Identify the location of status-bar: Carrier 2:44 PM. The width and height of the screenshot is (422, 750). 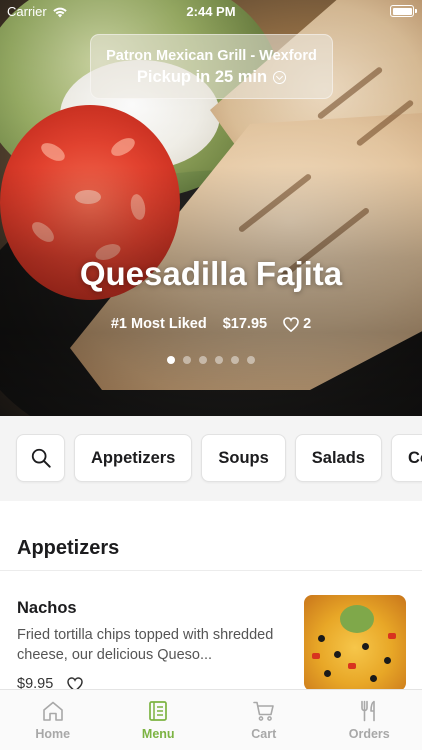
(211, 11).